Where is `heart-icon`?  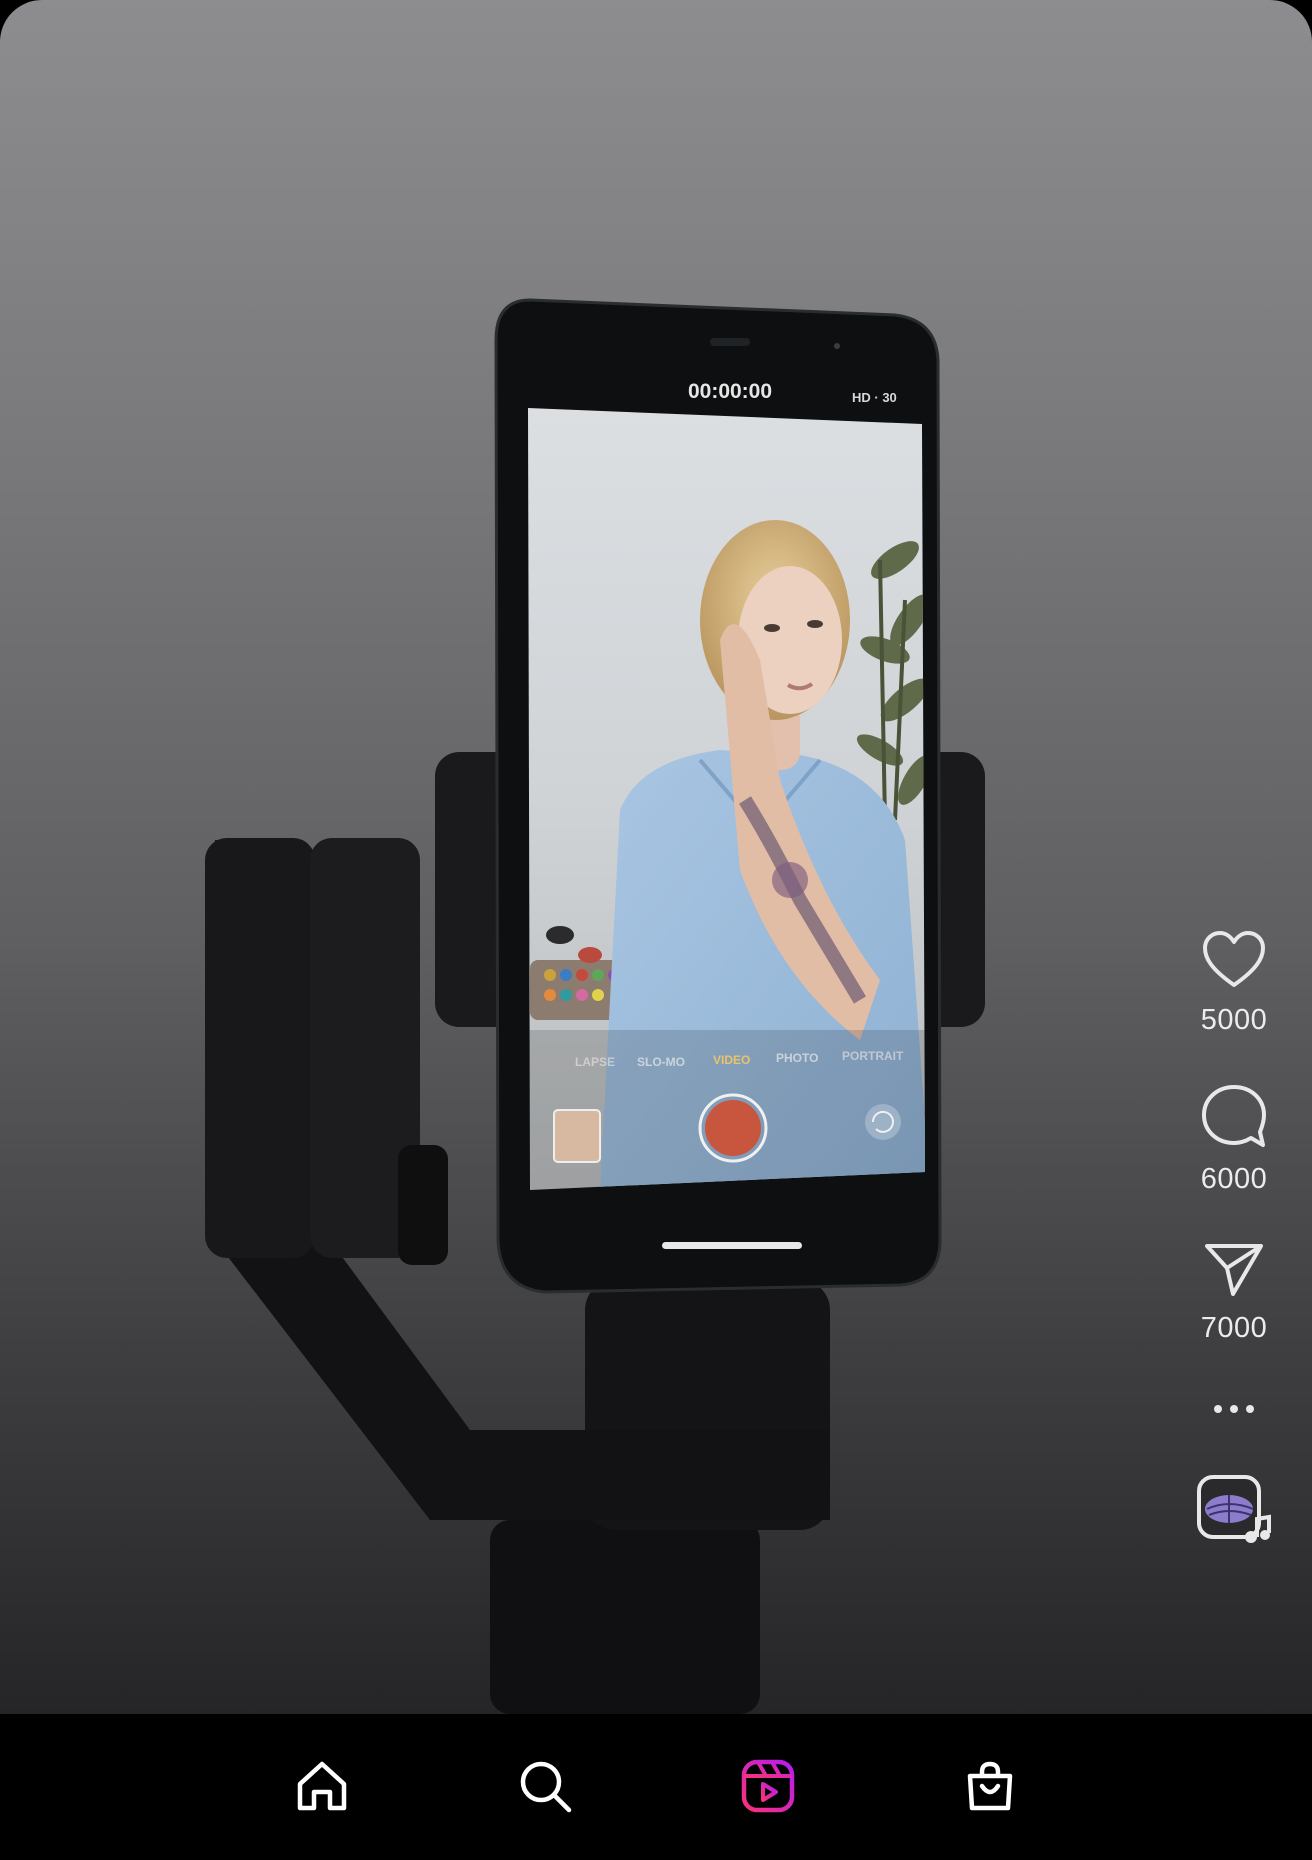 heart-icon is located at coordinates (1233, 959).